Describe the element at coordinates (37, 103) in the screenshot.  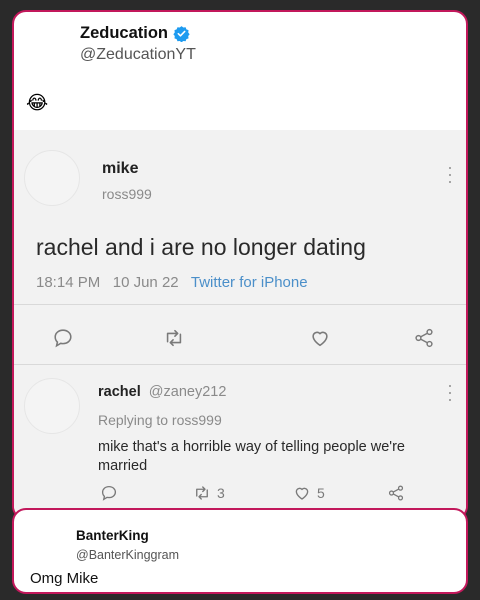
I see `laughing-emoji: 😂` at that location.